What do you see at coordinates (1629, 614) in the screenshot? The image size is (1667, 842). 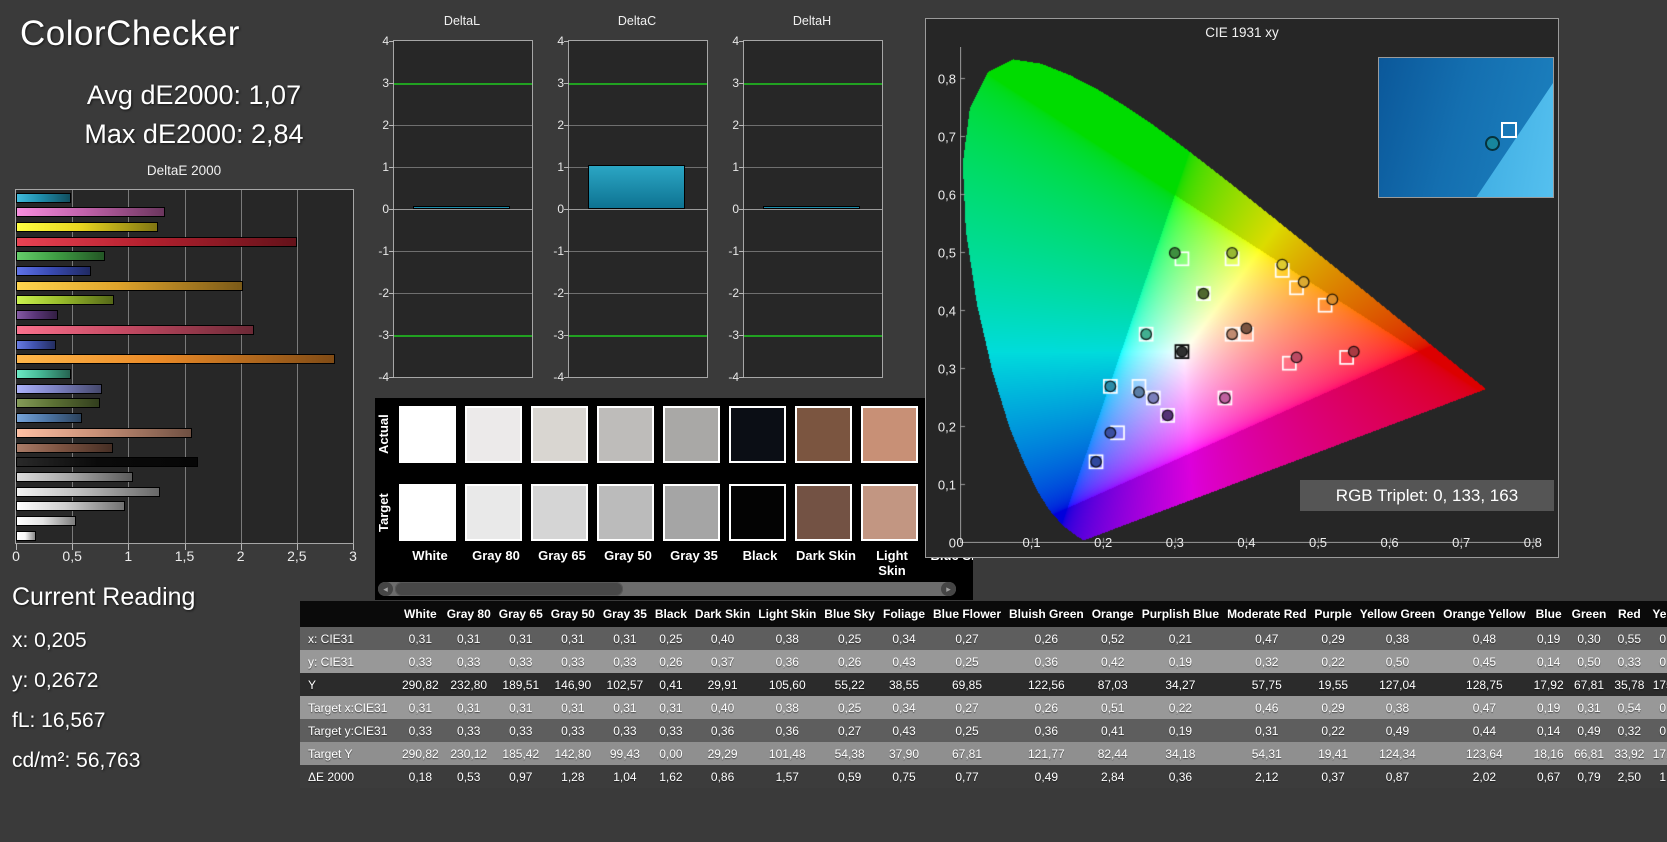 I see `column-header-red: Red` at bounding box center [1629, 614].